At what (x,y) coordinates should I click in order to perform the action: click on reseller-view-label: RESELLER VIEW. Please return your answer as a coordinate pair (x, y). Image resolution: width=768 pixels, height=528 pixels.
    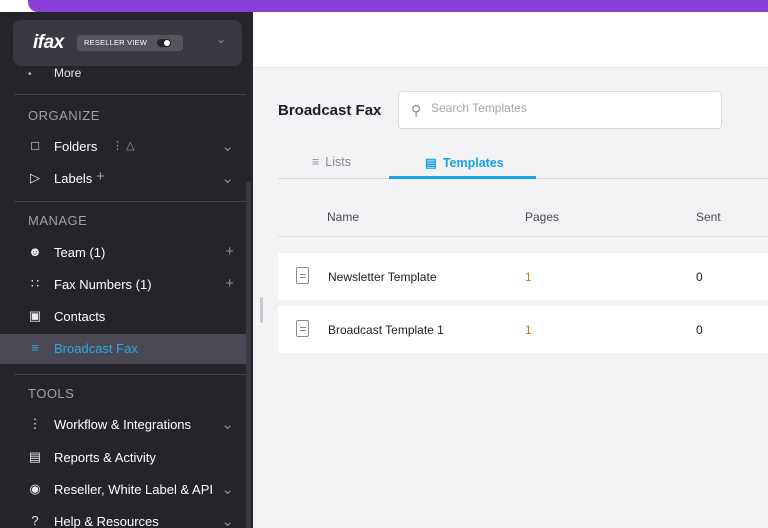
    Looking at the image, I should click on (116, 42).